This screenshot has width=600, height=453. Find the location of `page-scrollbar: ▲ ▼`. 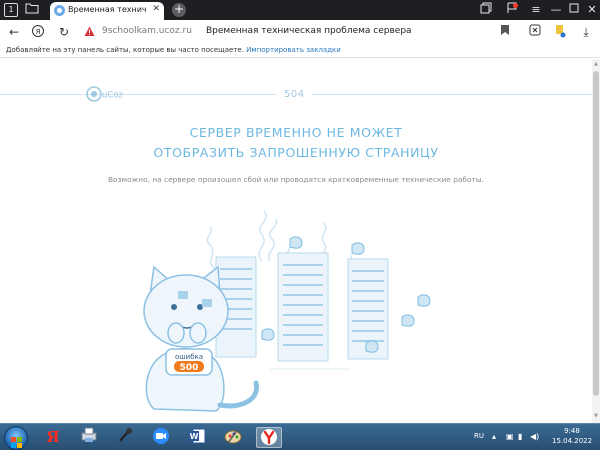

page-scrollbar: ▲ ▼ is located at coordinates (596, 241).